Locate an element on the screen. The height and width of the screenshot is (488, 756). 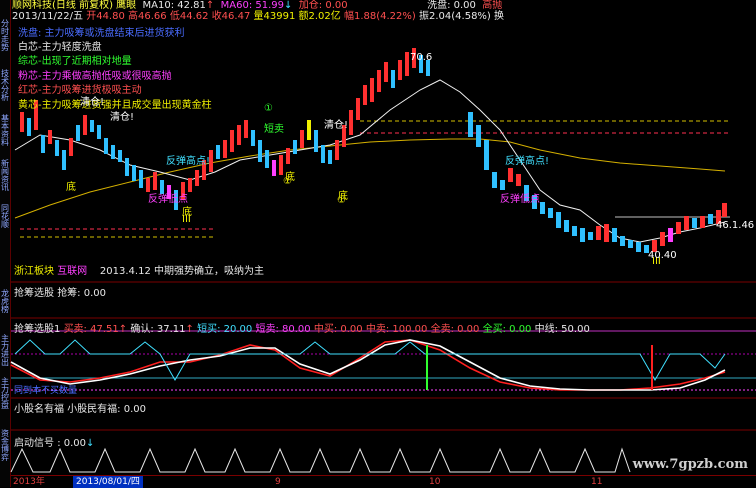
last-price-label: 46.1.46 is located at coordinates (735, 225).